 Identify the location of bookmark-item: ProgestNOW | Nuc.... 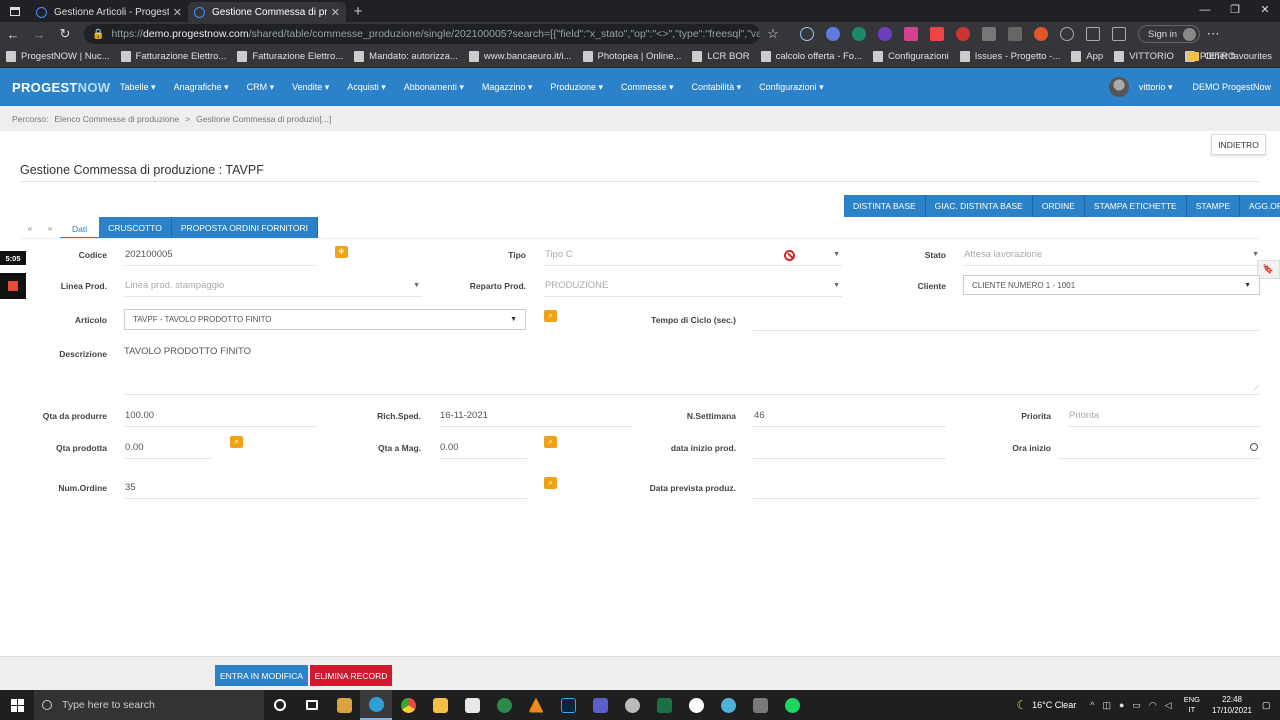
(58, 56).